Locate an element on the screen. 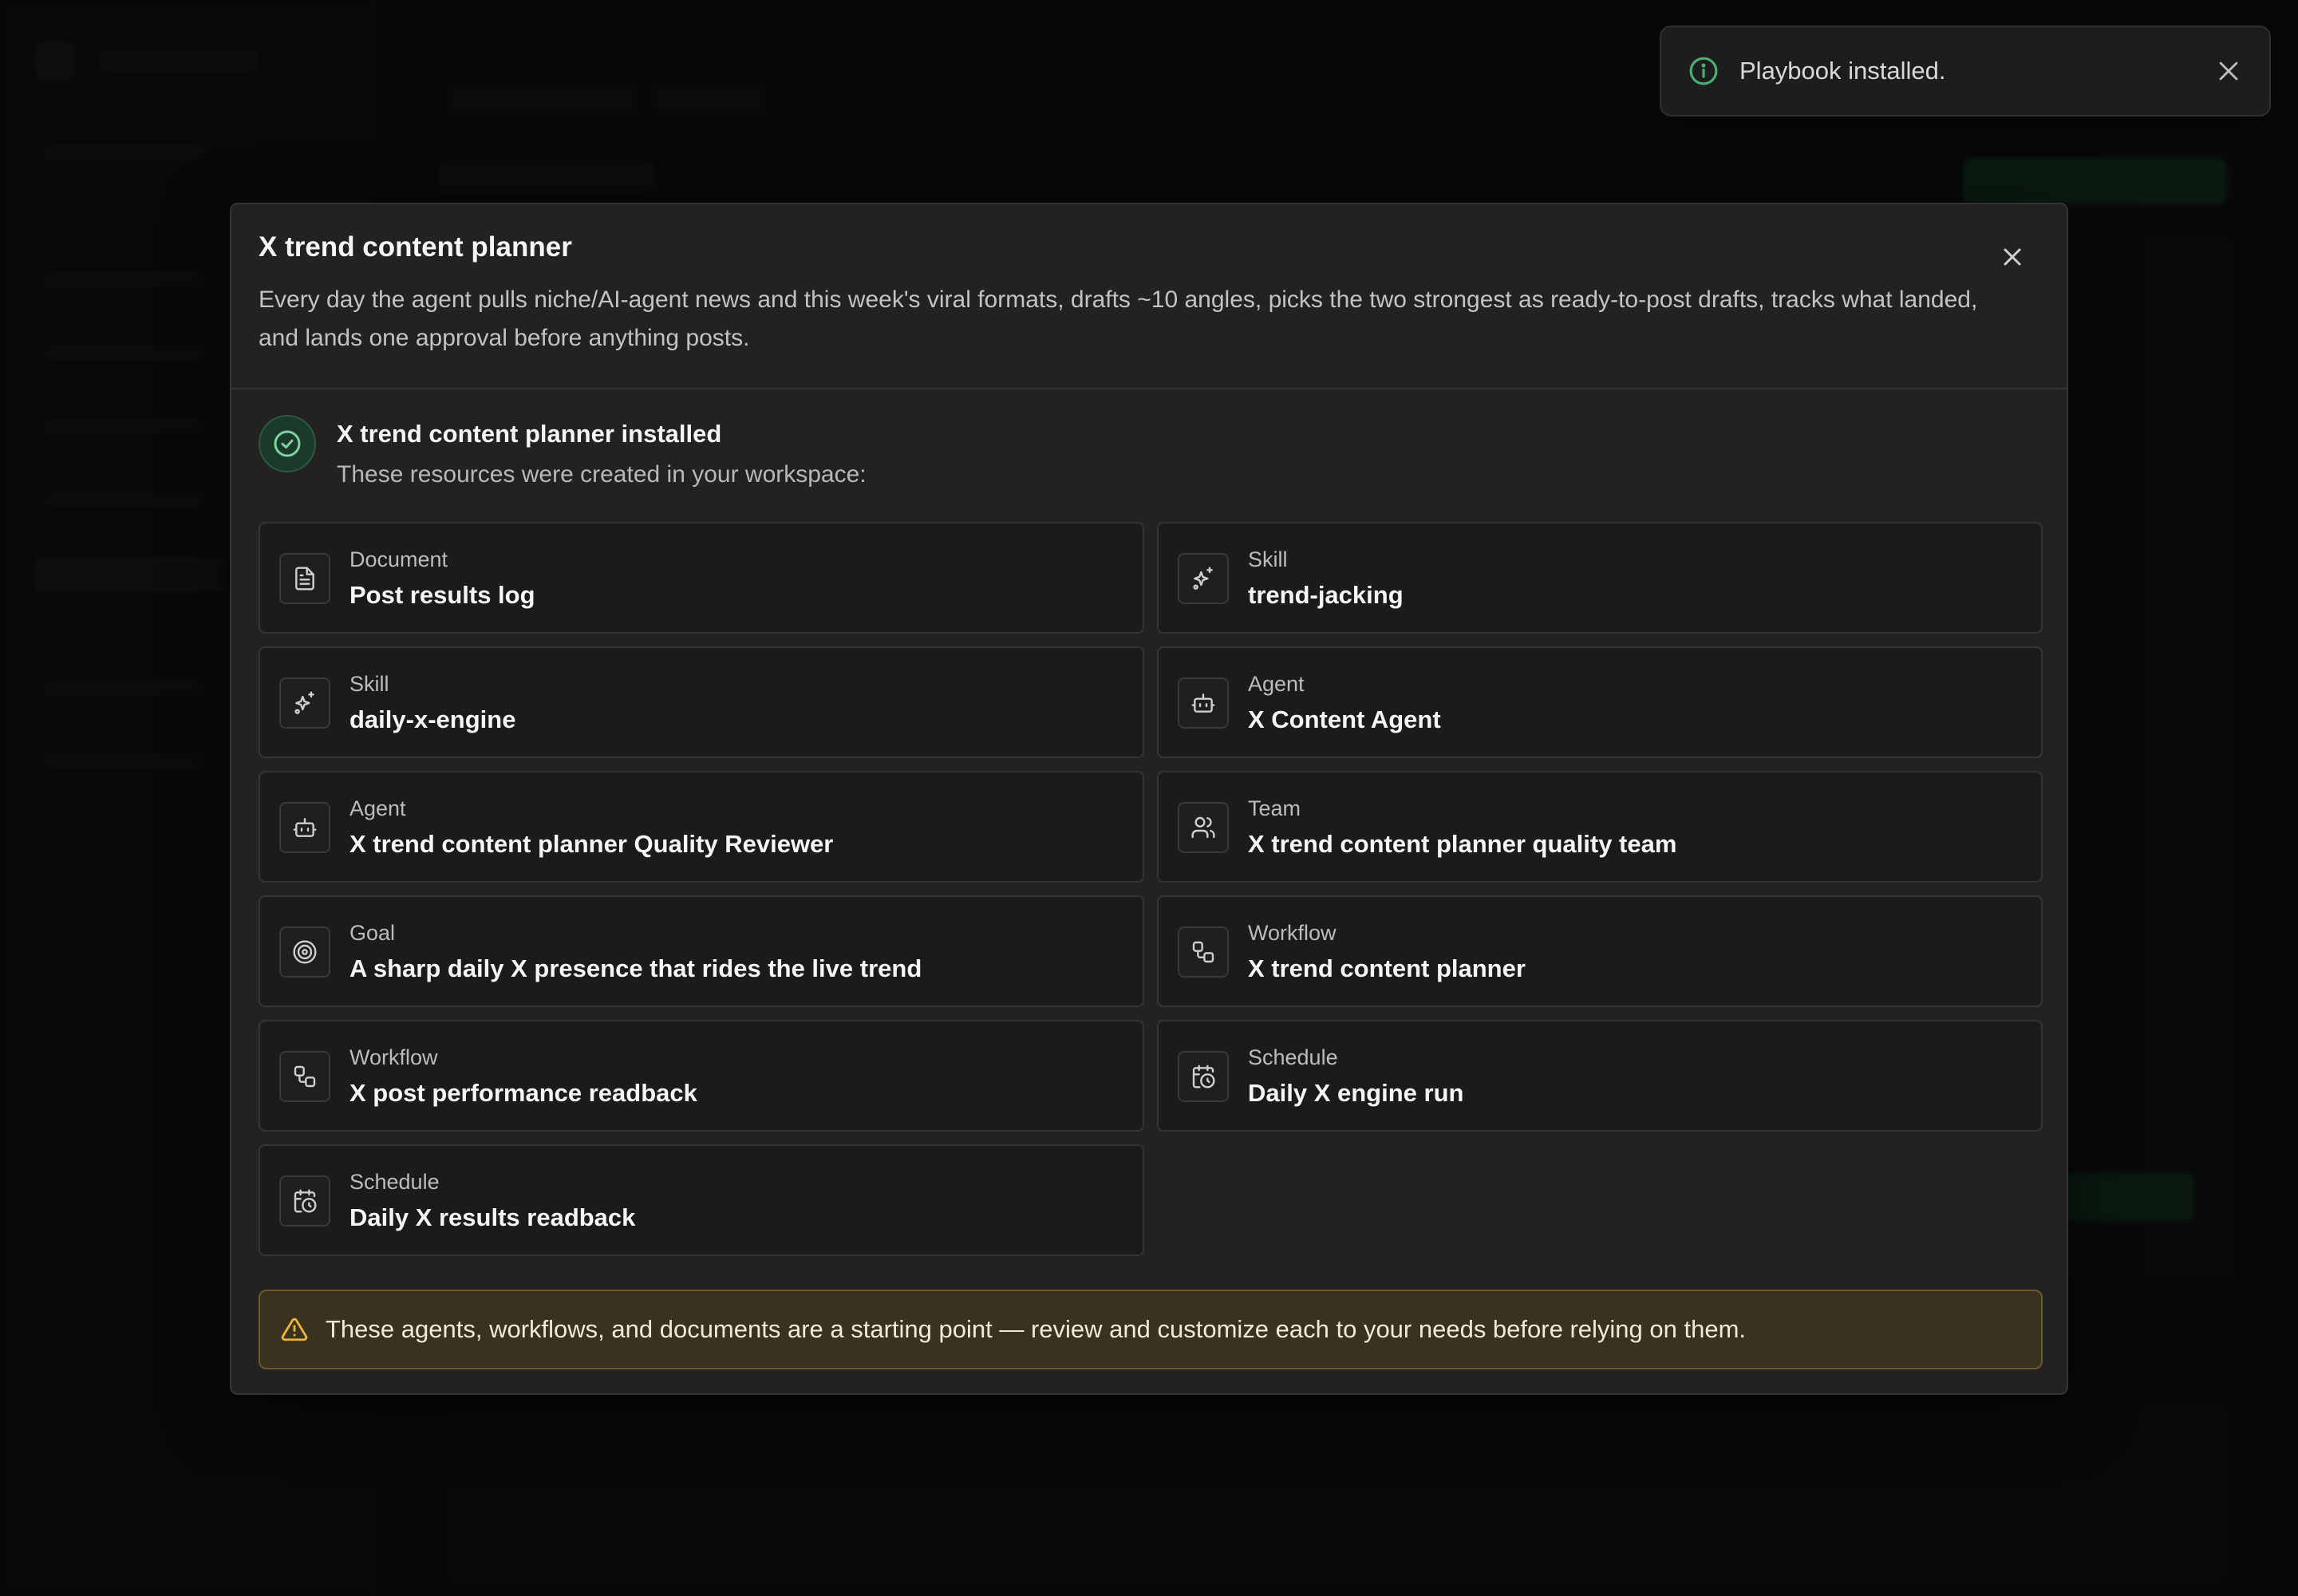 This screenshot has height=1596, width=2298. resource-card: Schedule Daily X results readback is located at coordinates (701, 1200).